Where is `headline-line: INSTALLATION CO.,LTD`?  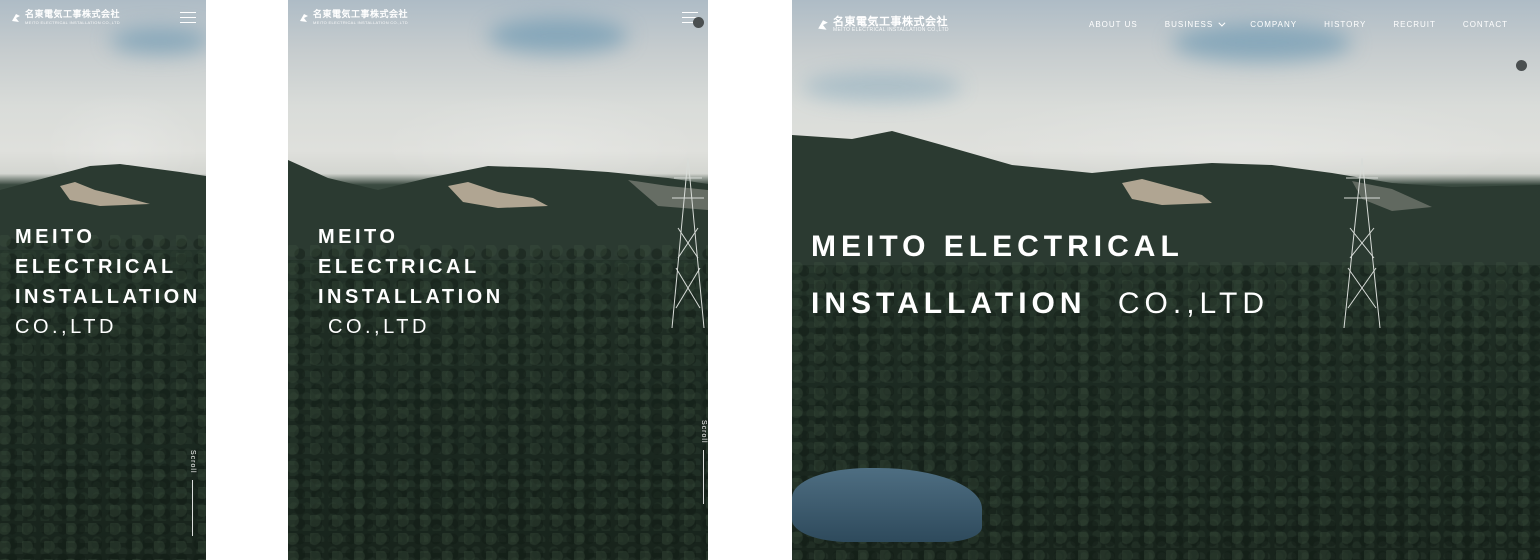 headline-line: INSTALLATION CO.,LTD is located at coordinates (1040, 303).